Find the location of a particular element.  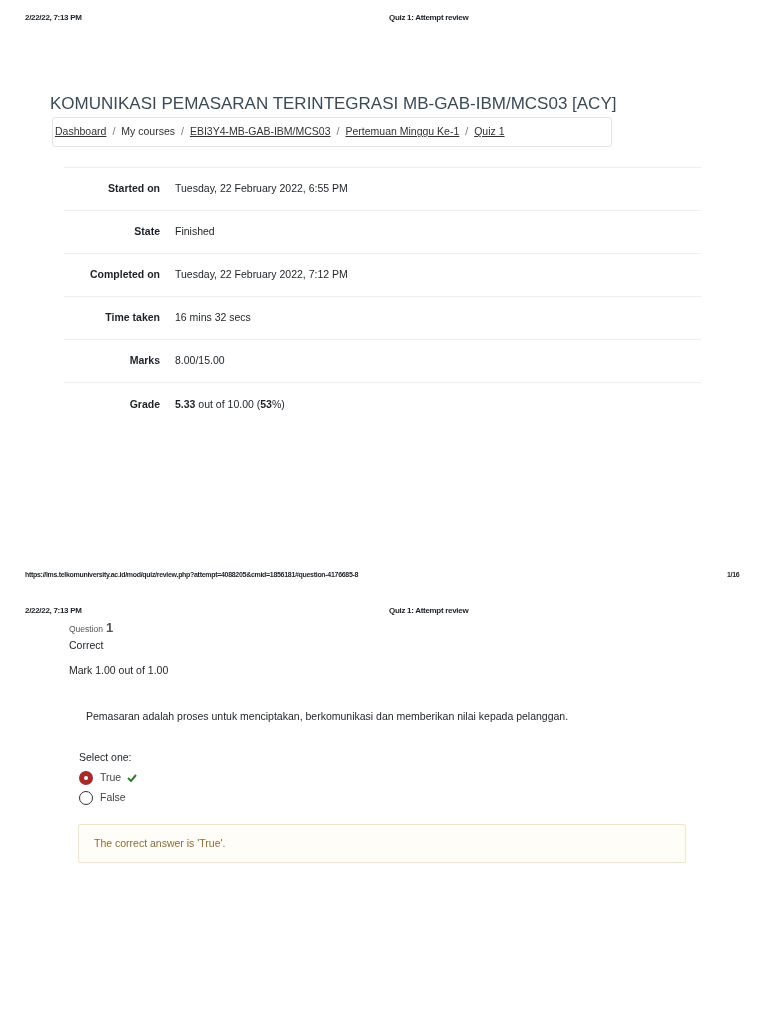

breadcrumb-link: Quiz 1 is located at coordinates (489, 132).